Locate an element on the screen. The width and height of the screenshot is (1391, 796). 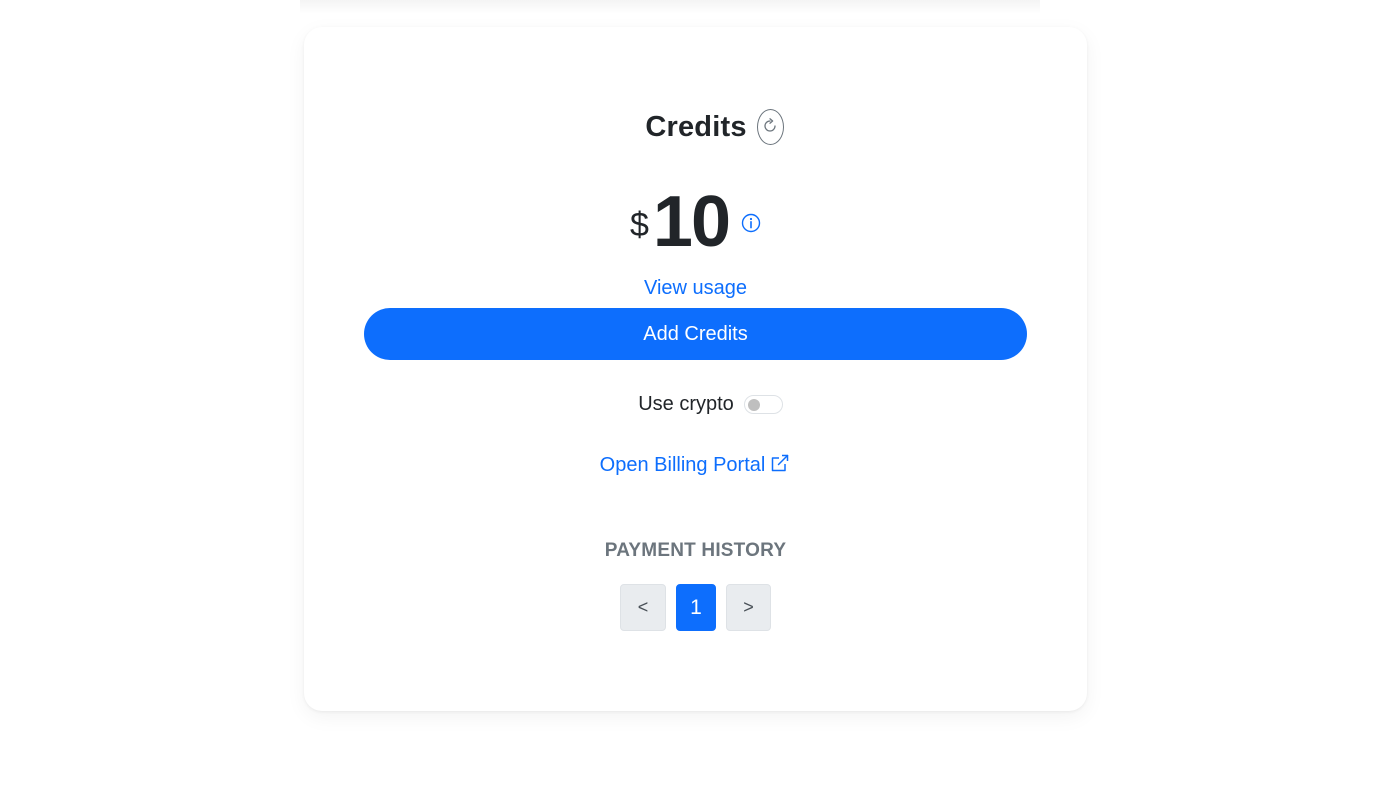
page-1-button: 1 is located at coordinates (696, 607).